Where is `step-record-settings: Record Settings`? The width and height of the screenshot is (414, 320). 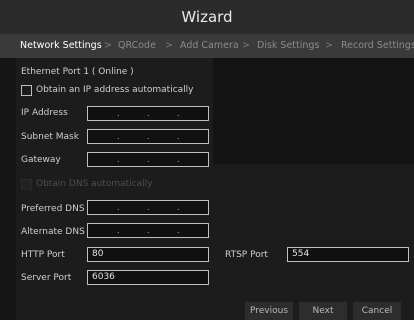
step-record-settings: Record Settings is located at coordinates (377, 46).